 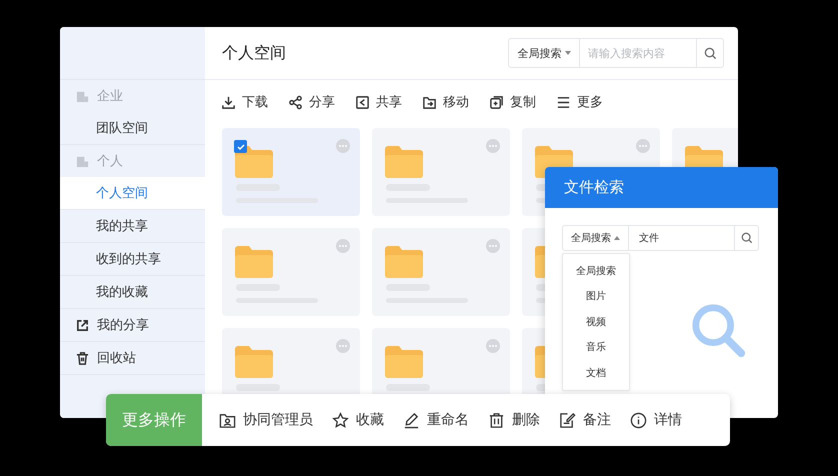 What do you see at coordinates (154, 420) in the screenshot?
I see `action-bar-title: 更多操作` at bounding box center [154, 420].